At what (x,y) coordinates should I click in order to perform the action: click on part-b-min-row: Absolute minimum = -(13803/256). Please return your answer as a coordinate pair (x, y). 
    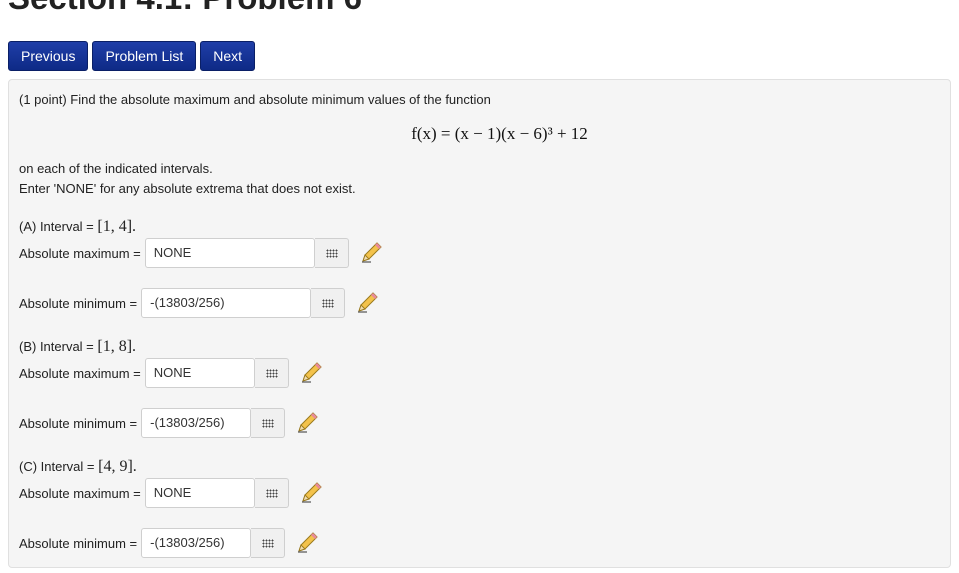
    Looking at the image, I should click on (169, 423).